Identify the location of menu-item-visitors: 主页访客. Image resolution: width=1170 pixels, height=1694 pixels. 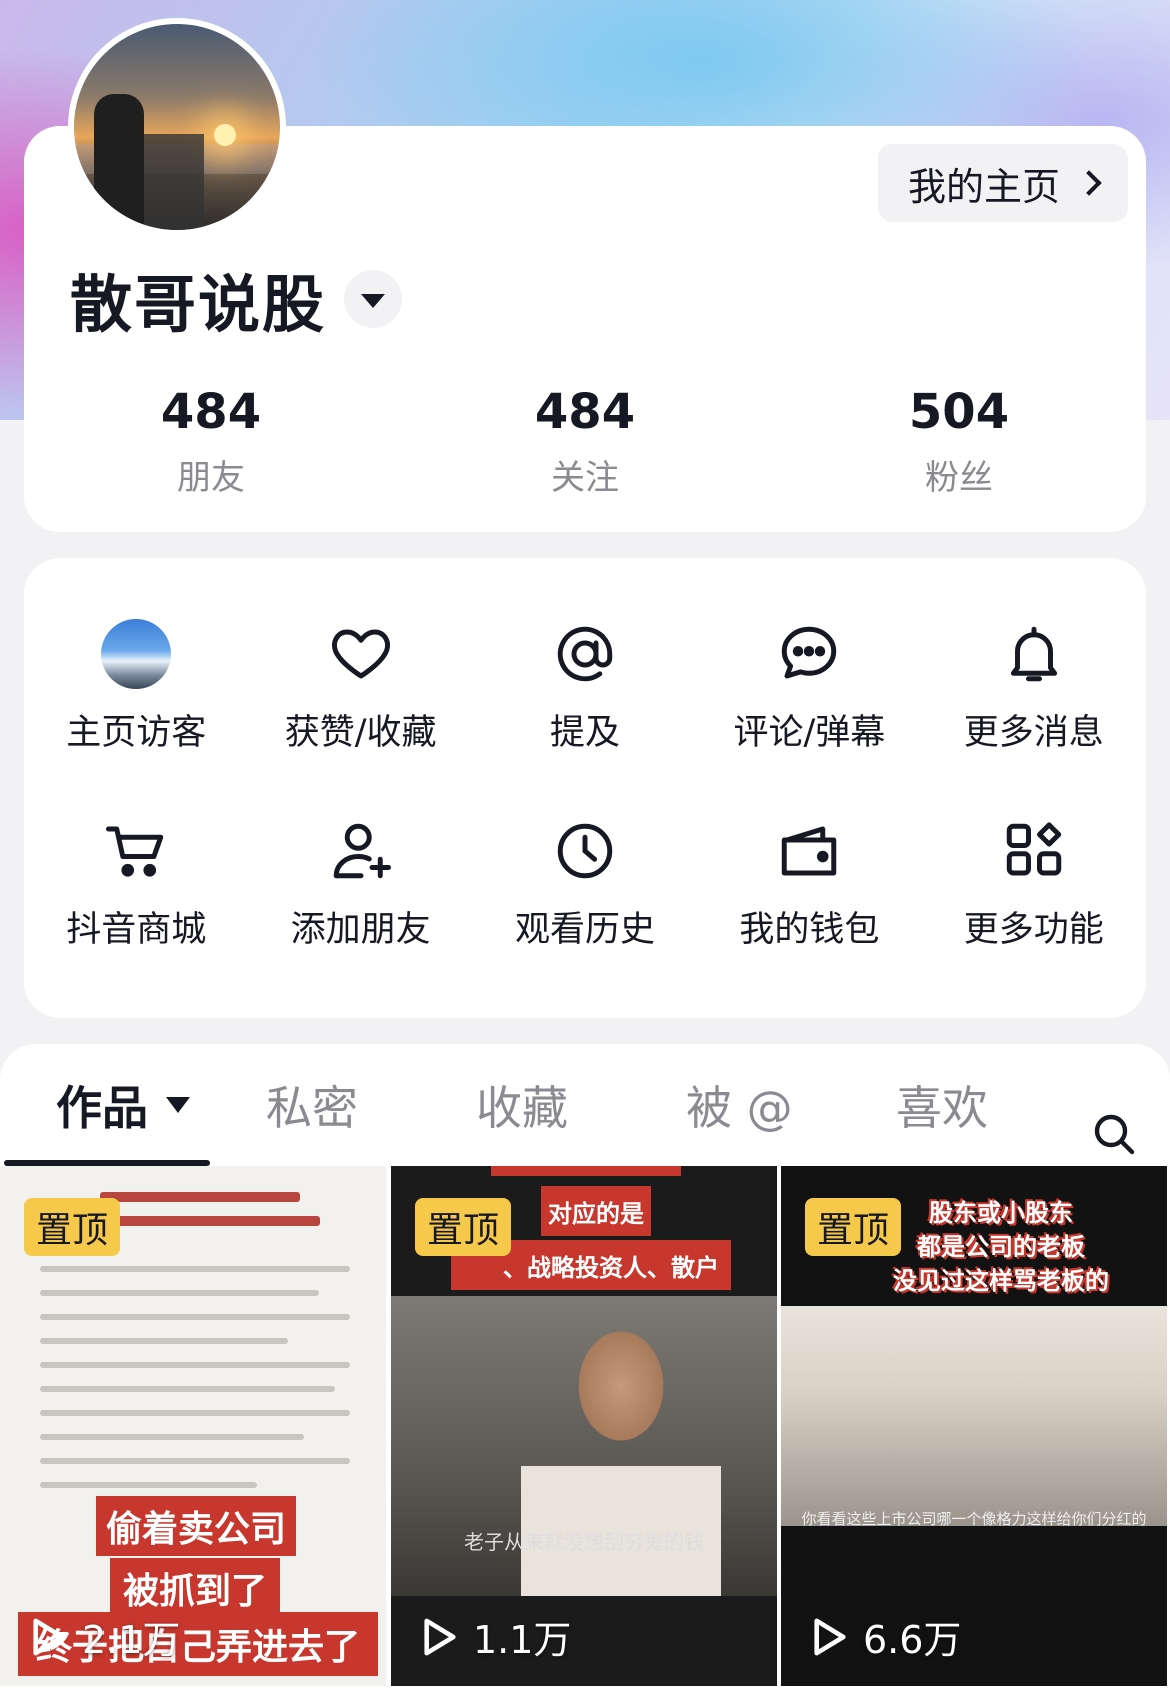
(136, 686).